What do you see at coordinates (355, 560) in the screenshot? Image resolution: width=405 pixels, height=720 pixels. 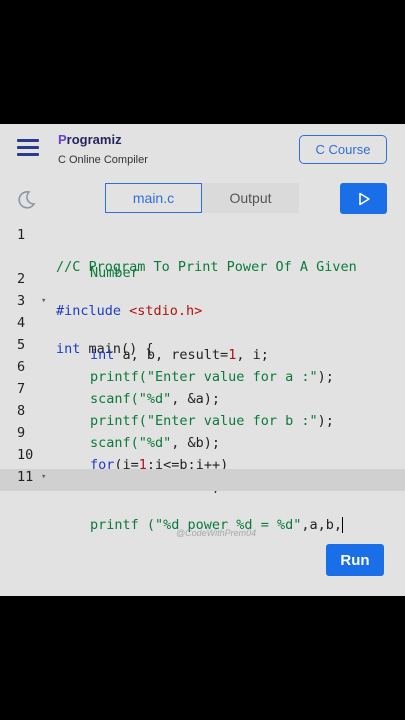 I see `run-button: Run` at bounding box center [355, 560].